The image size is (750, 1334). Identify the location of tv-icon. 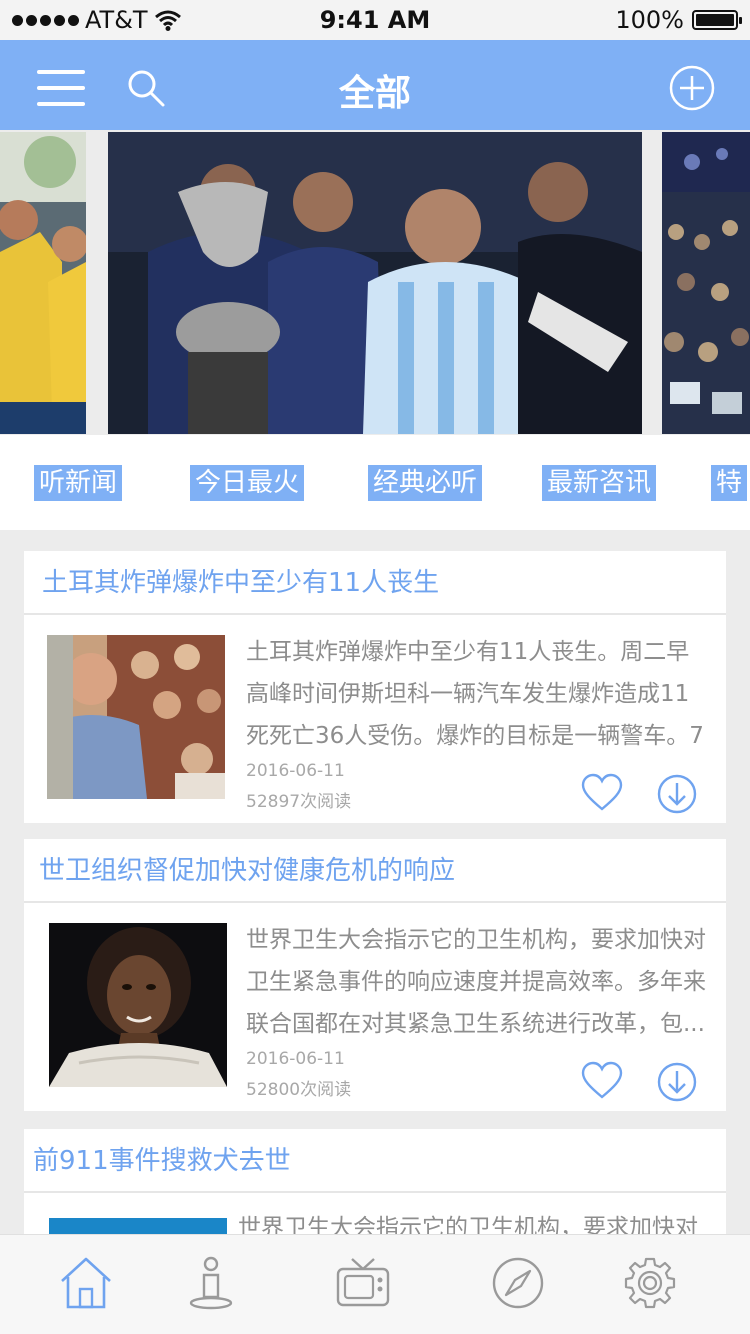
(363, 1282).